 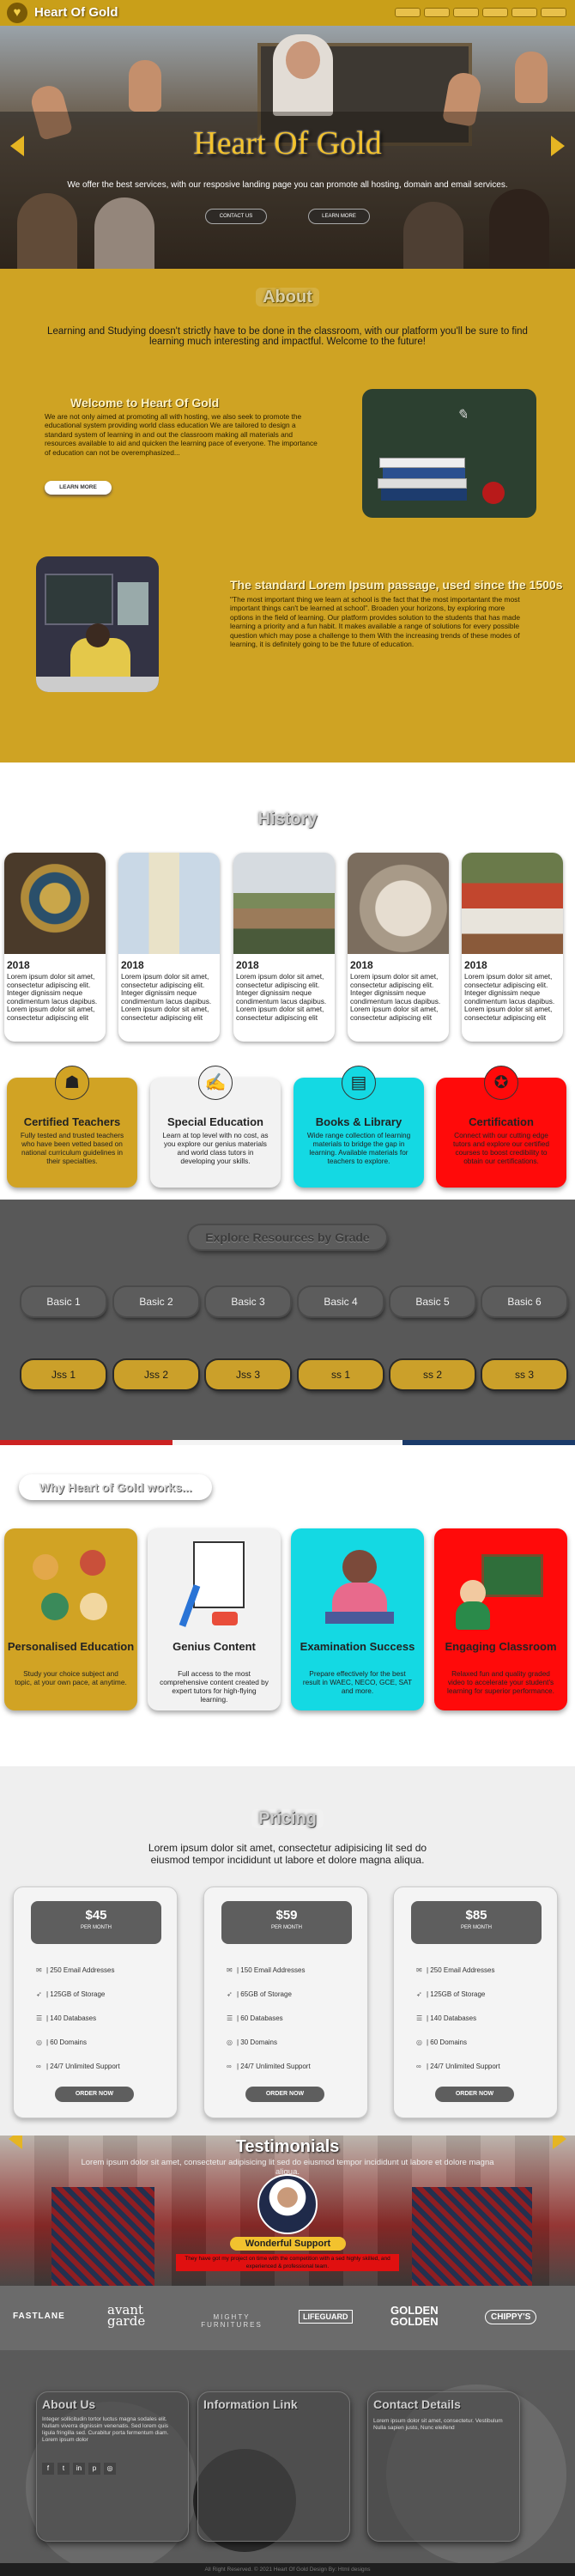 I want to click on logo-golden: GOLDEN GOLDEN, so click(x=414, y=2316).